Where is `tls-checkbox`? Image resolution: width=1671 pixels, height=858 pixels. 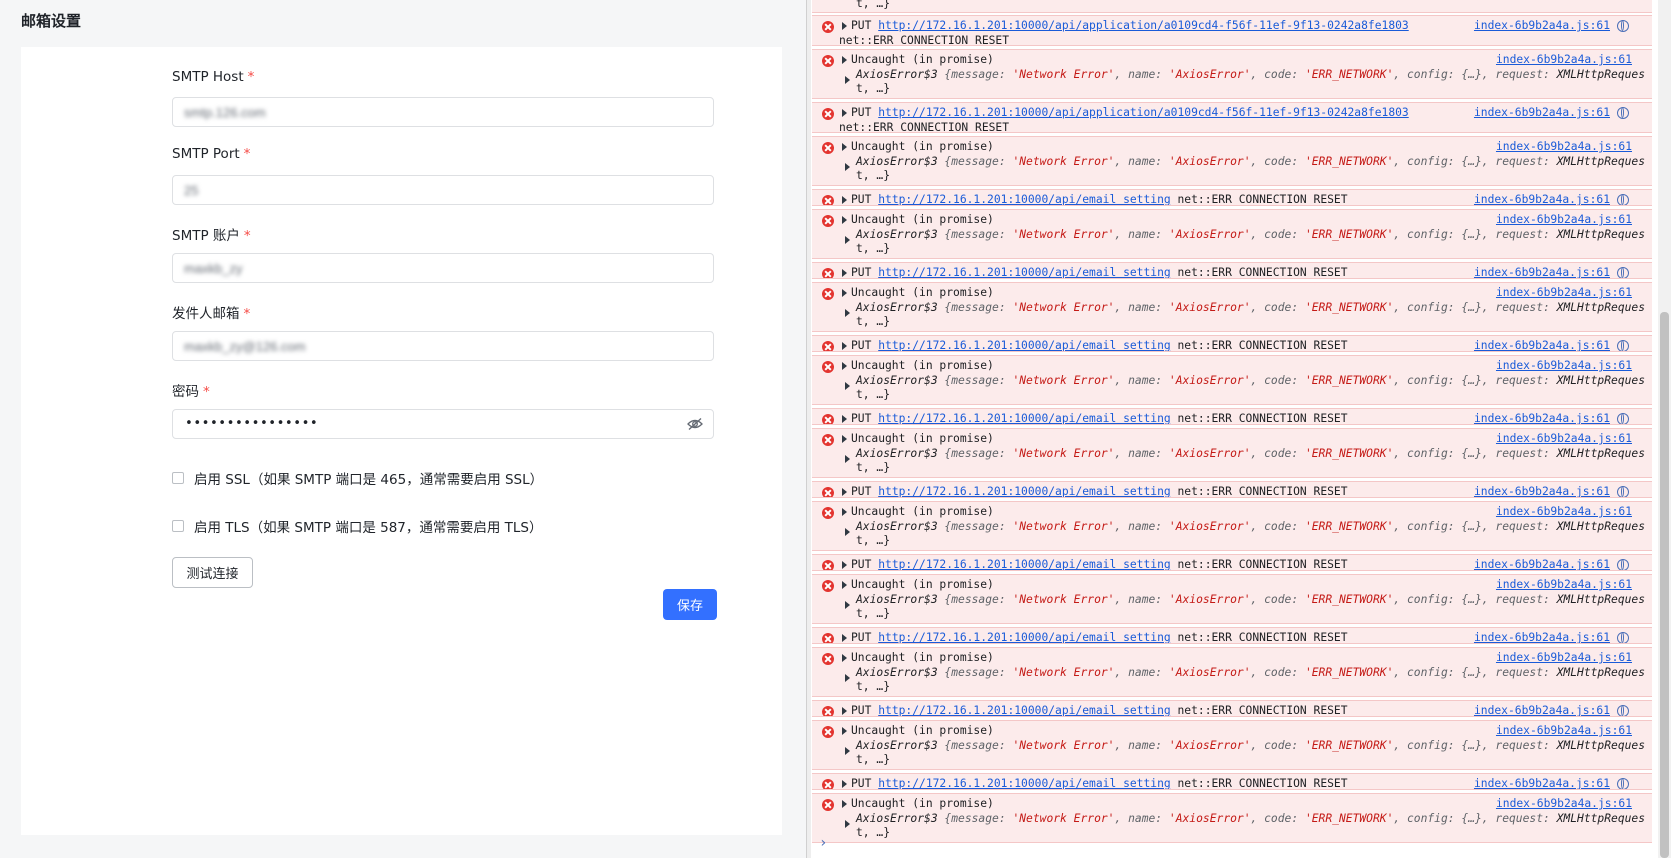 tls-checkbox is located at coordinates (178, 526).